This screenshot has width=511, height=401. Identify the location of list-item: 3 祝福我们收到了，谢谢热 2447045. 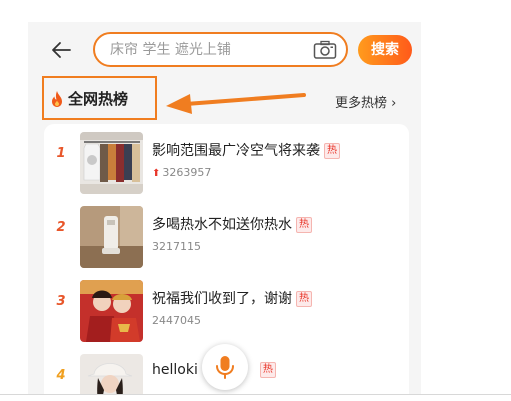
(226, 308).